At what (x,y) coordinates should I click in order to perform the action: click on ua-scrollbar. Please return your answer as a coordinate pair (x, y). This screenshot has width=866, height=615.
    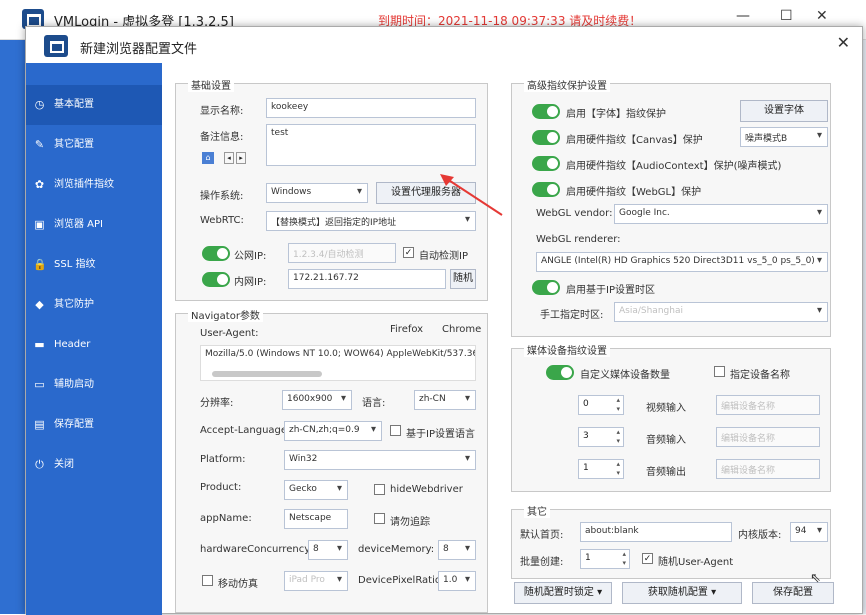
    Looking at the image, I should click on (267, 374).